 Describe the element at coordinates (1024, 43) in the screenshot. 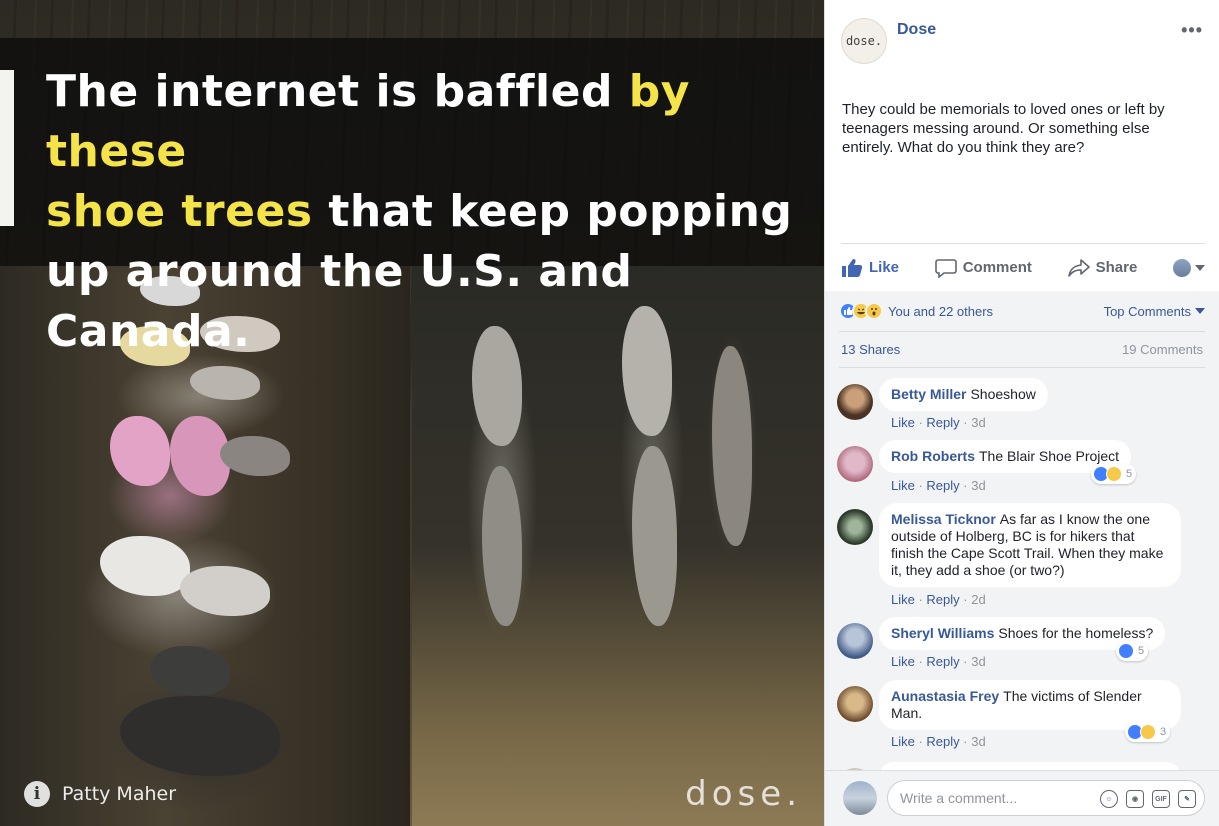

I see `post-header: dose. Dose •••` at that location.